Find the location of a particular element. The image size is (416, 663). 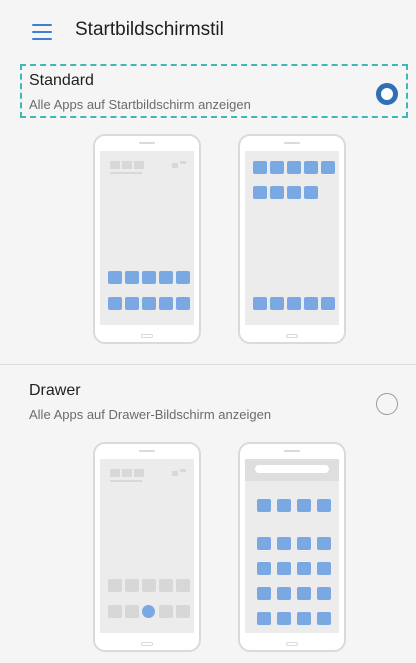

preview-drawer-home is located at coordinates (147, 547).